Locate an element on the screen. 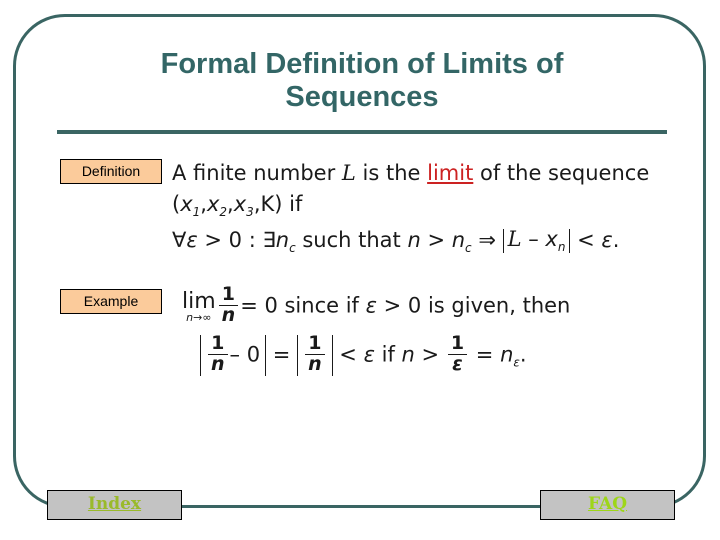  absolute-value-group: L – xn is located at coordinates (536, 240).